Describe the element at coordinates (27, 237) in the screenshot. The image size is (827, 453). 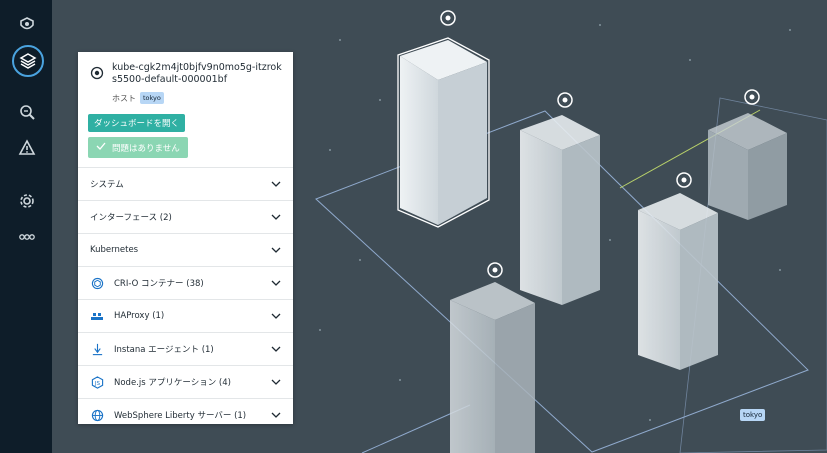
I see `more-icon` at that location.